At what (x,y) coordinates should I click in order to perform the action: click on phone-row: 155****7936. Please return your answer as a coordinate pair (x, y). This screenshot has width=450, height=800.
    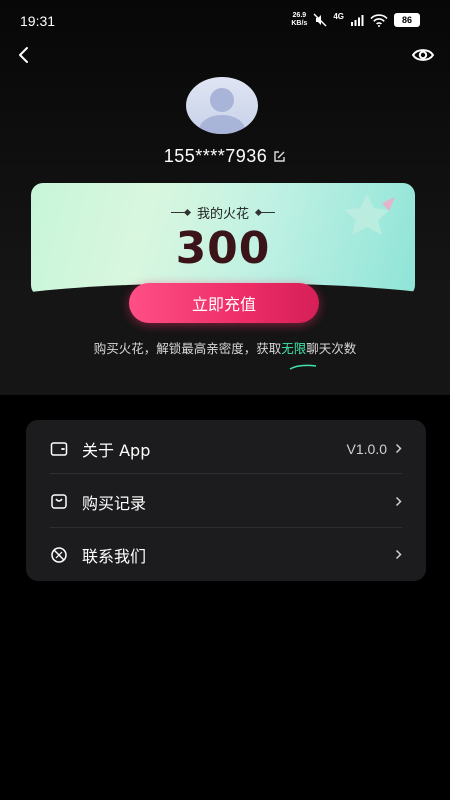
    Looking at the image, I should click on (225, 156).